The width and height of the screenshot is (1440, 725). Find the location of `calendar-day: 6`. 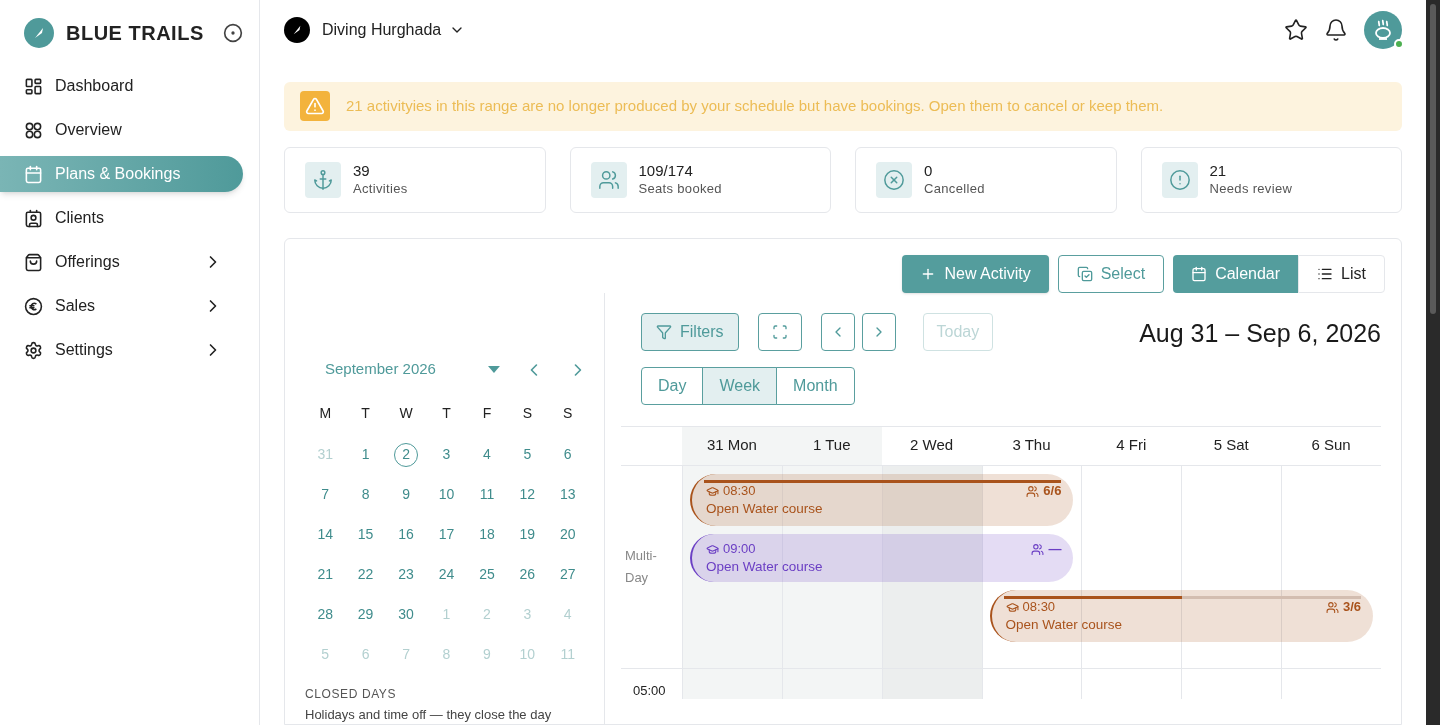

calendar-day: 6 is located at coordinates (567, 454).